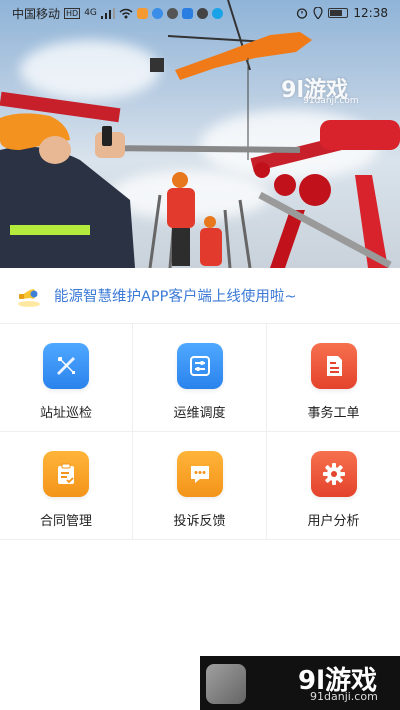 The image size is (400, 710). I want to click on menu-label: 投诉反馈, so click(199, 521).